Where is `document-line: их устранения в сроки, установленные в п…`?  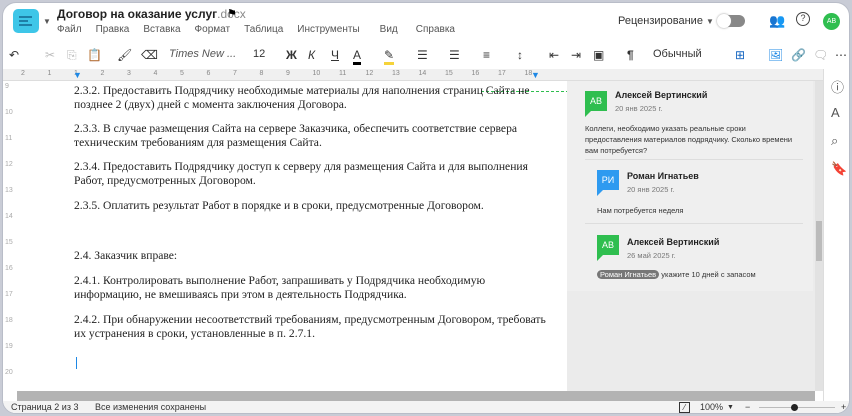 document-line: их устранения в сроки, установленные в п… is located at coordinates (194, 333).